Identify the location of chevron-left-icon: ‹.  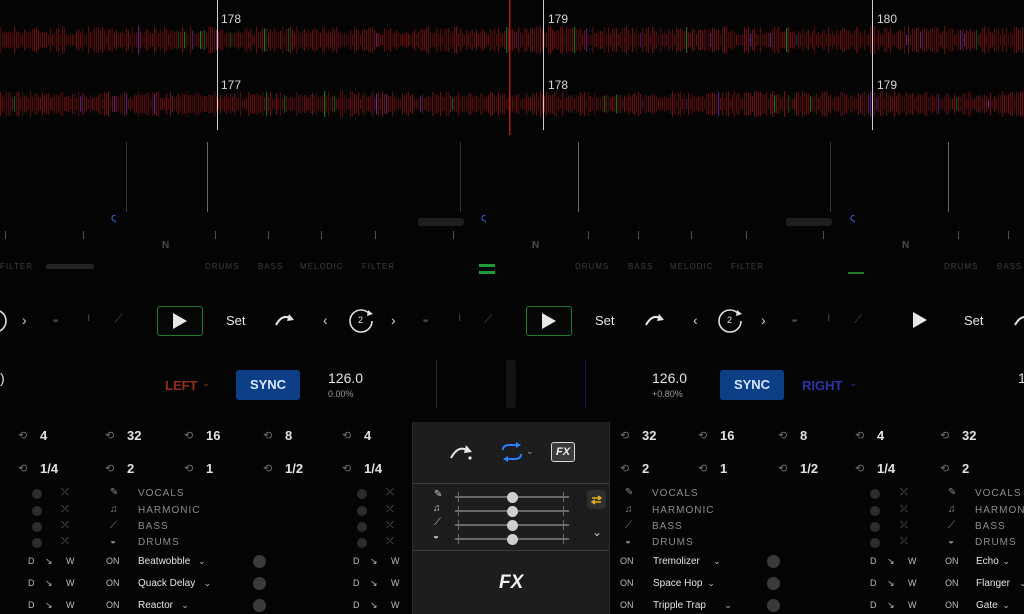
(325, 320).